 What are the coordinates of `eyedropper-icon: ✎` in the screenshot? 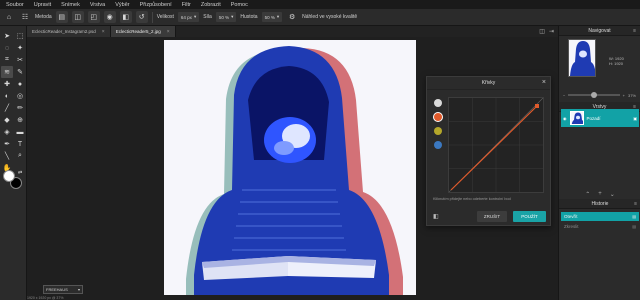 It's located at (20, 72).